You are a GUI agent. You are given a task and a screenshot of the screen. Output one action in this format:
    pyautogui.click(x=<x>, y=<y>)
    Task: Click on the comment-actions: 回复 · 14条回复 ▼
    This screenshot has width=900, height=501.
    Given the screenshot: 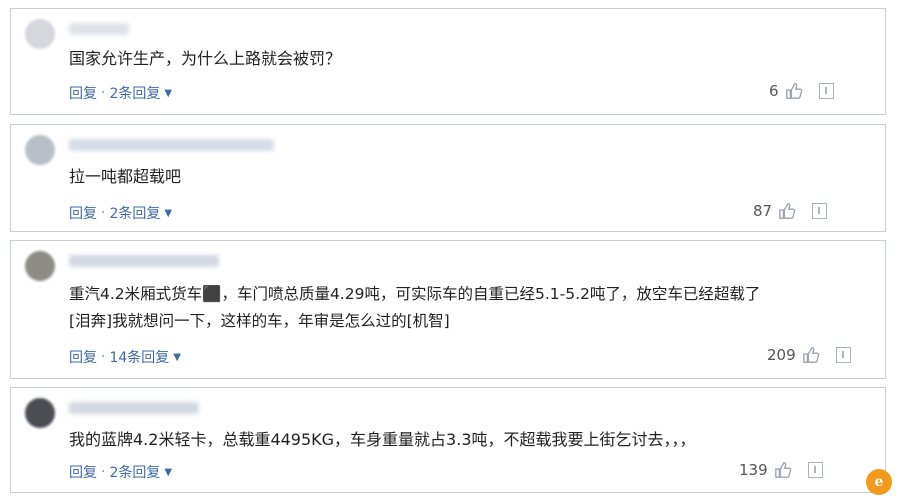 What is the action you would take?
    pyautogui.click(x=125, y=357)
    